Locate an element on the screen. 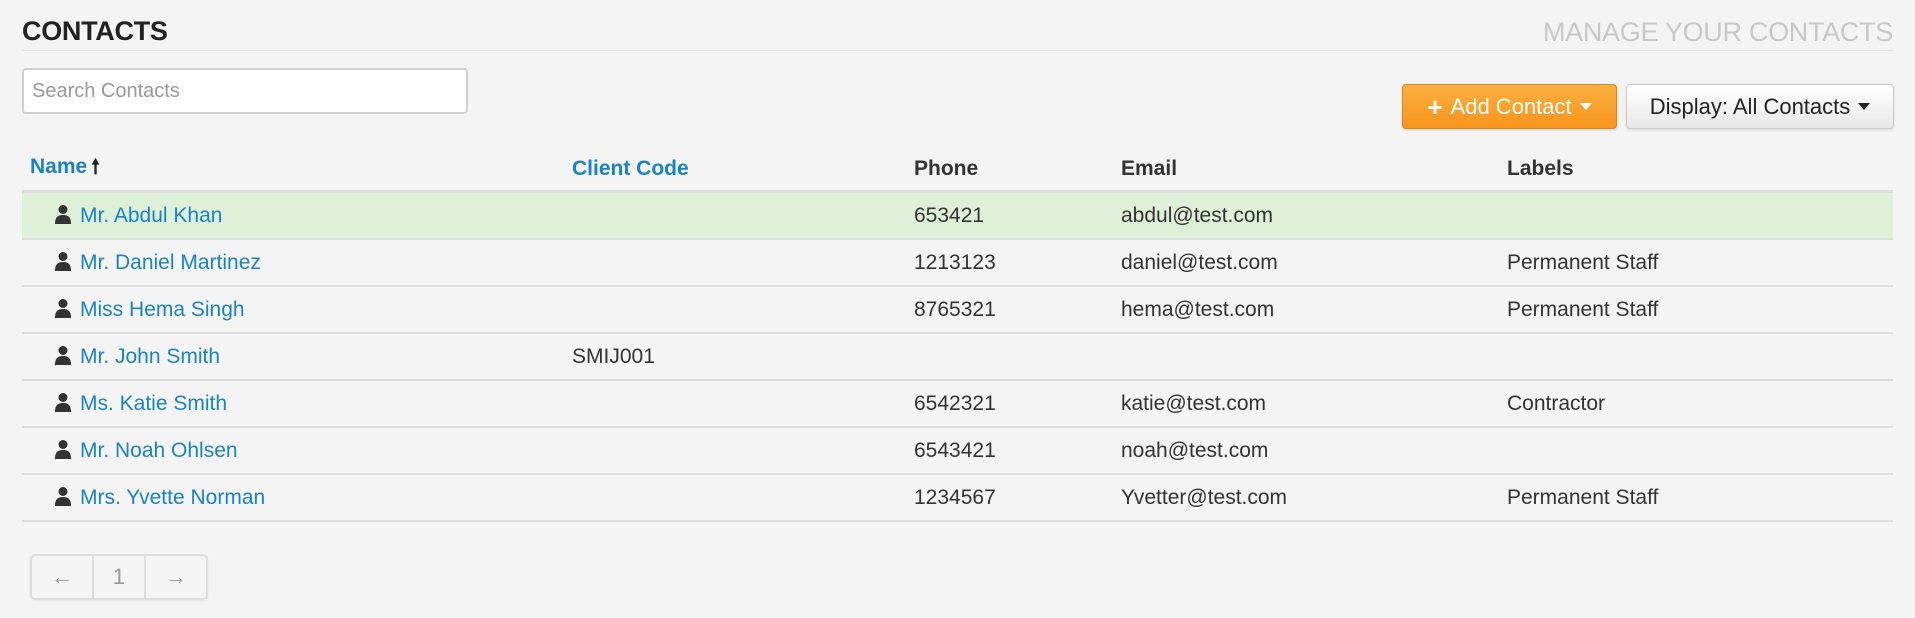 The height and width of the screenshot is (618, 1915). add-contact-label: Add Contact is located at coordinates (1511, 106).